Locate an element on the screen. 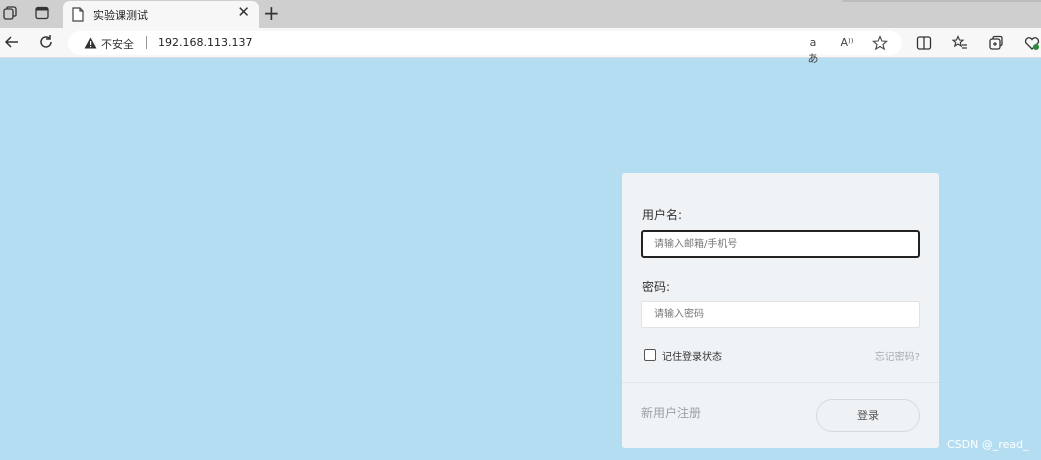 Image resolution: width=1041 pixels, height=460 pixels. security-status: 不安全 is located at coordinates (117, 44).